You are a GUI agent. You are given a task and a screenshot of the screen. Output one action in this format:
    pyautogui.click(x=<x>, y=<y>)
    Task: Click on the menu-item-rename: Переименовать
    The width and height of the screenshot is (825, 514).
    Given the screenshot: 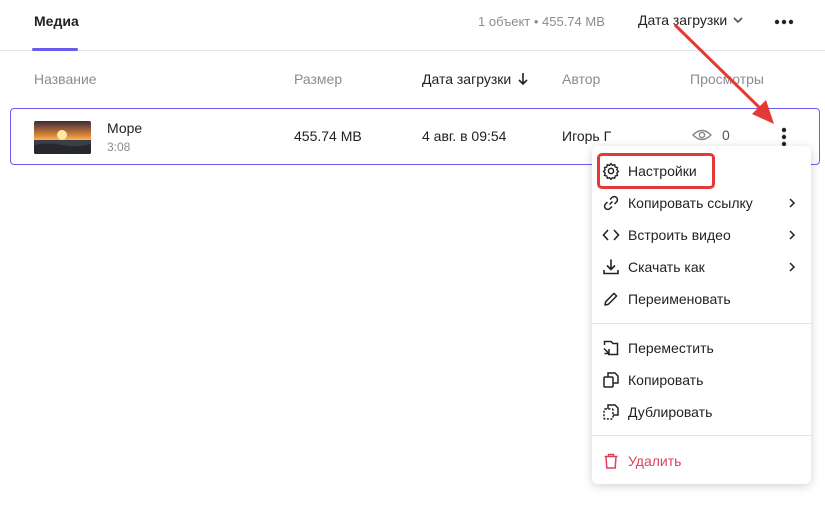 What is the action you would take?
    pyautogui.click(x=701, y=299)
    